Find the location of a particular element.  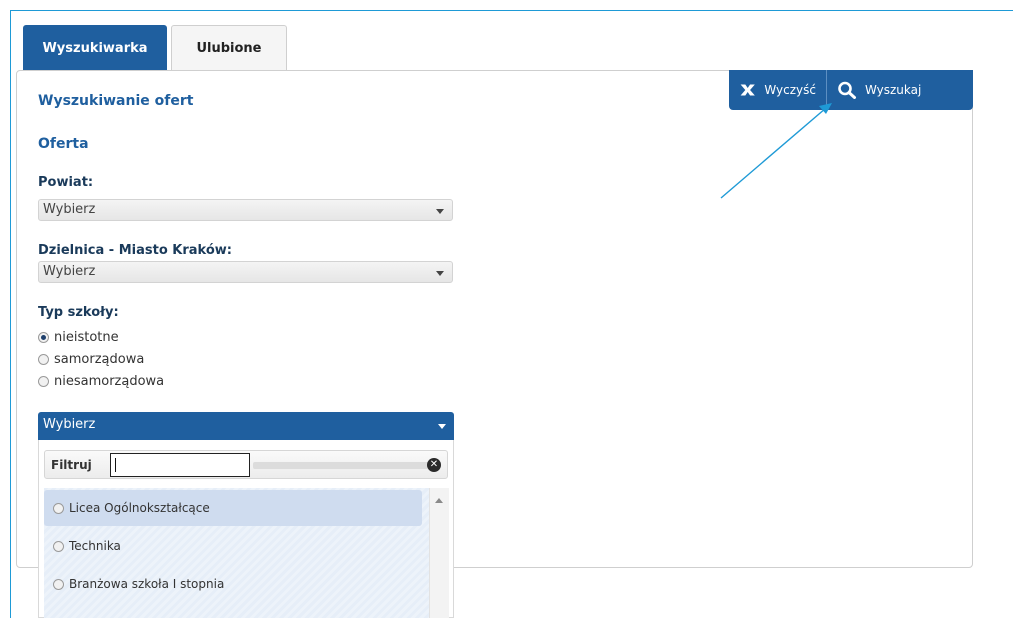

clear-filter-icon: ✕ is located at coordinates (434, 465).